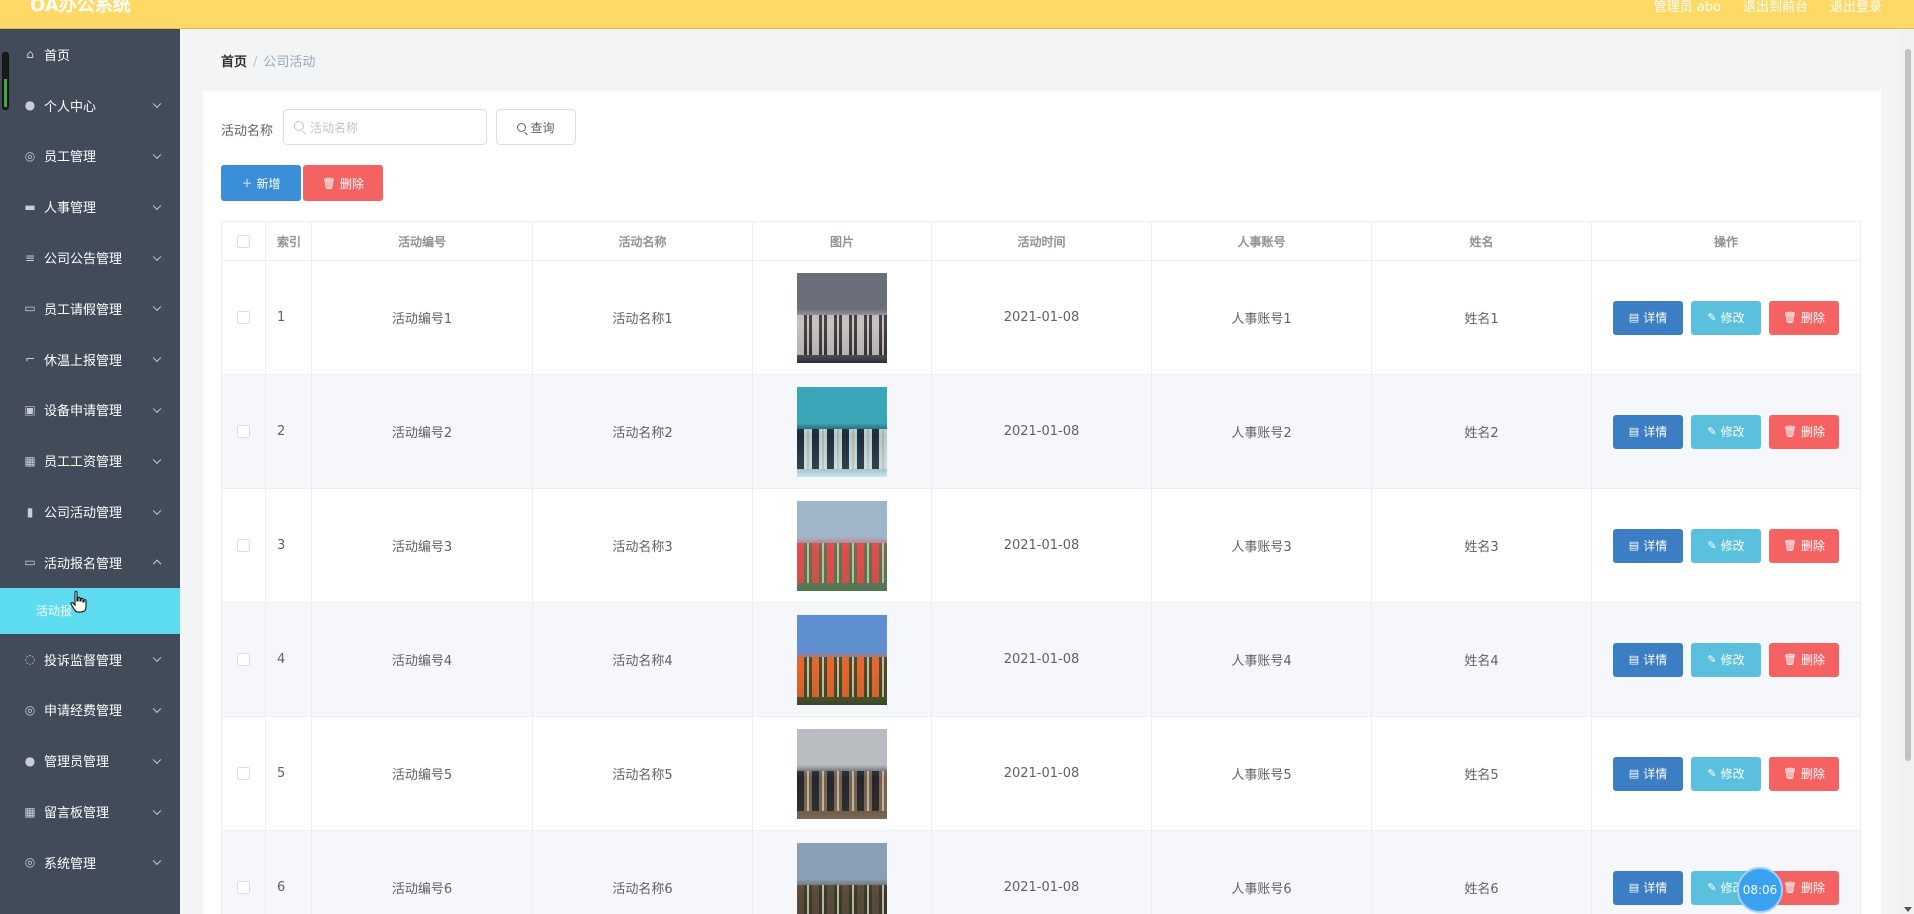 This screenshot has width=1914, height=914. I want to click on sidebar-item: ◌ 投诉监督管理, so click(90, 659).